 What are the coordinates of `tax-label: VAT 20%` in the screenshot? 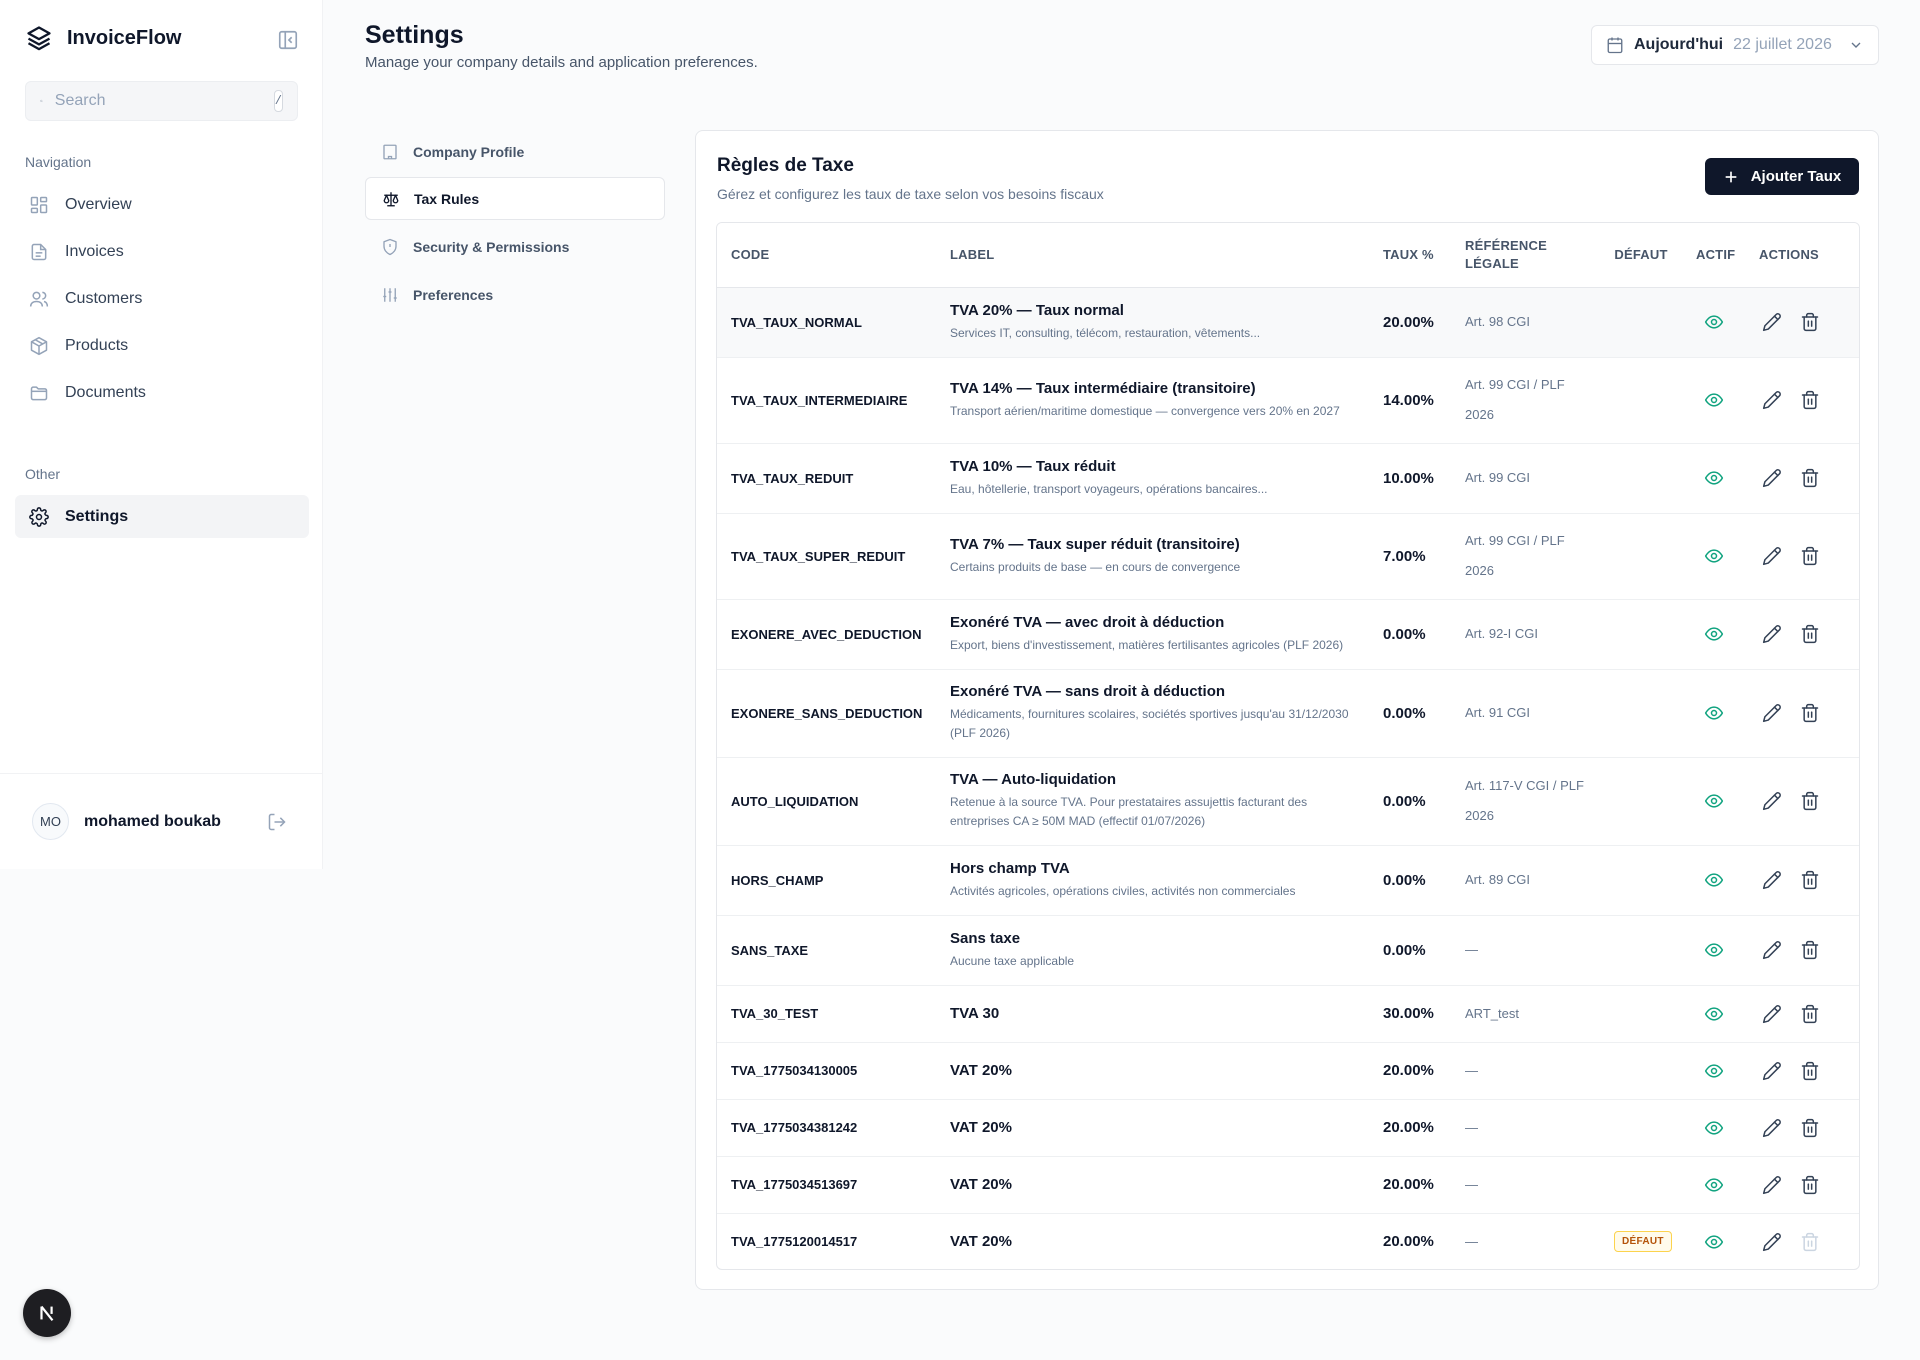 It's located at (981, 1184).